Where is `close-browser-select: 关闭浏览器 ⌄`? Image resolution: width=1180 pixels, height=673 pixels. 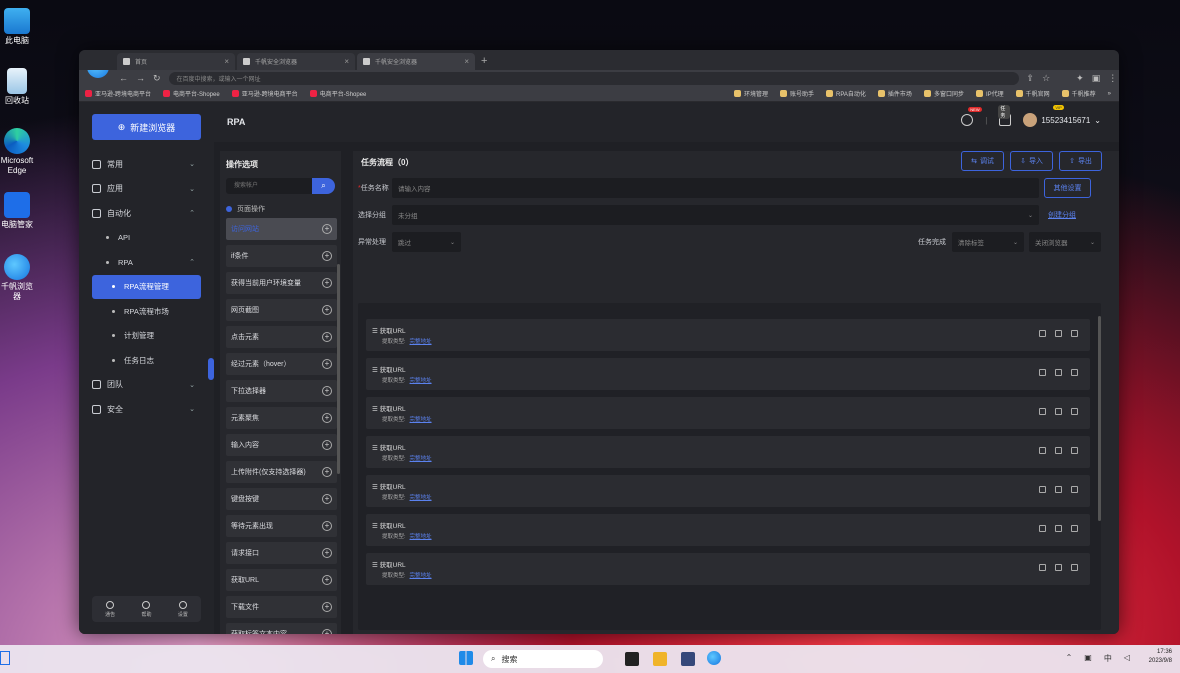
close-browser-select: 关闭浏览器 ⌄ is located at coordinates (1065, 242).